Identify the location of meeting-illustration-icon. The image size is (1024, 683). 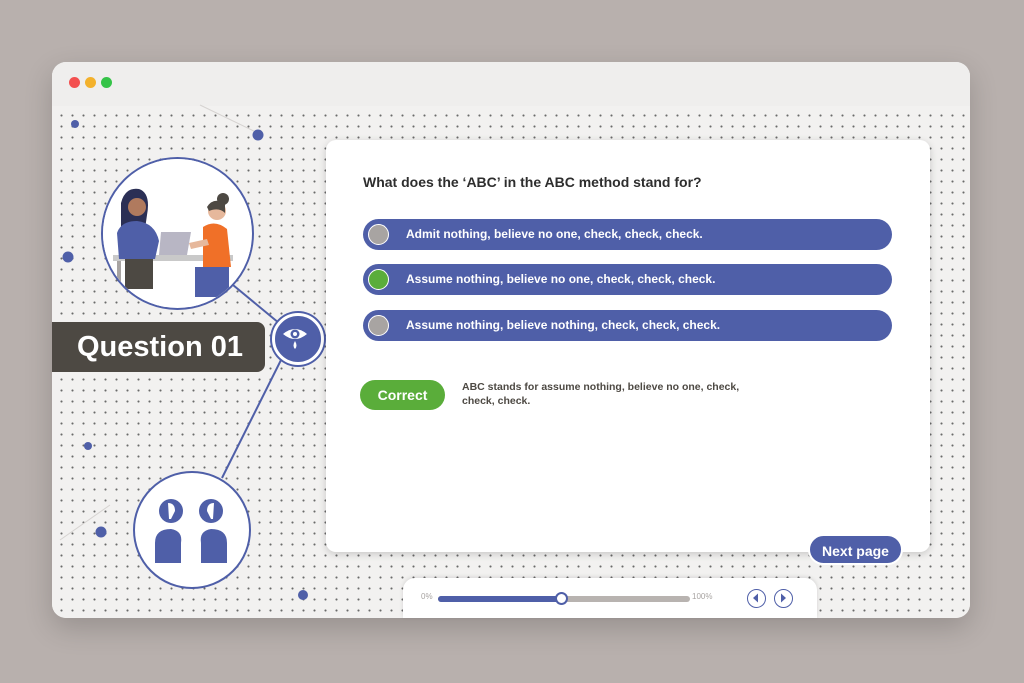
(177, 233).